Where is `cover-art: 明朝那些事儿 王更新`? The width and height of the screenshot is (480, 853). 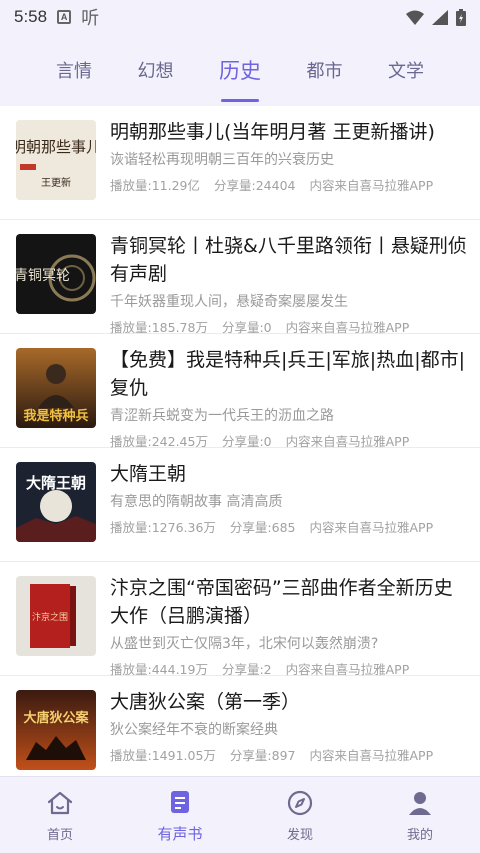 cover-art: 明朝那些事儿 王更新 is located at coordinates (56, 160).